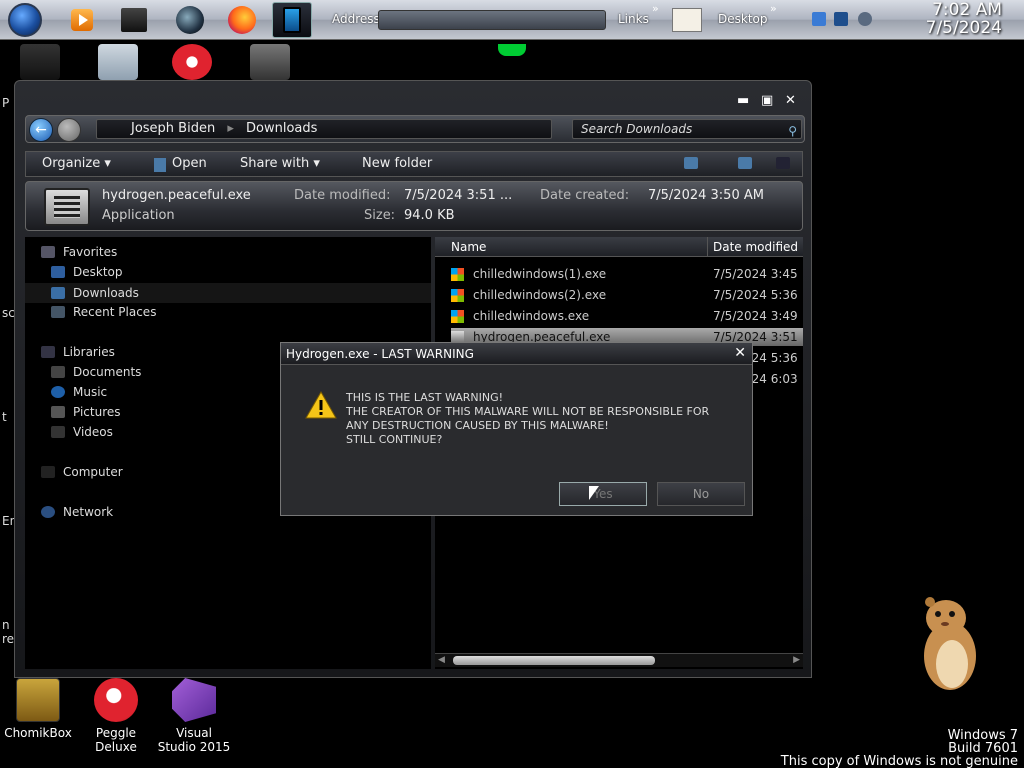  I want to click on taskbar-media-player, so click(82, 20).